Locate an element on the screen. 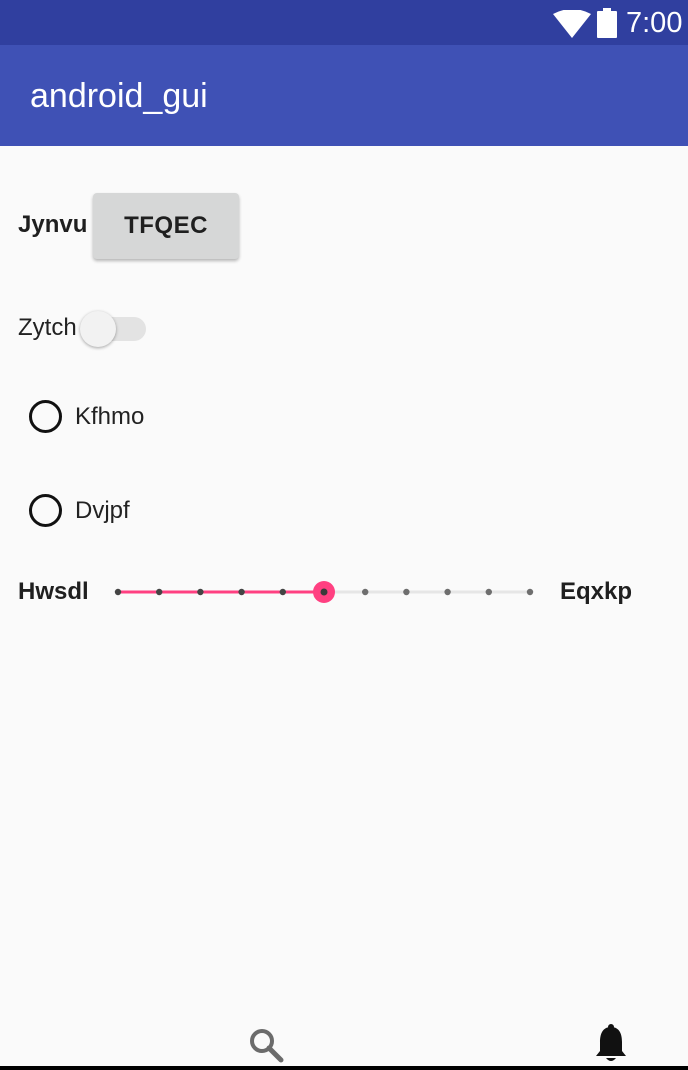  slider-thumb-tick is located at coordinates (324, 592).